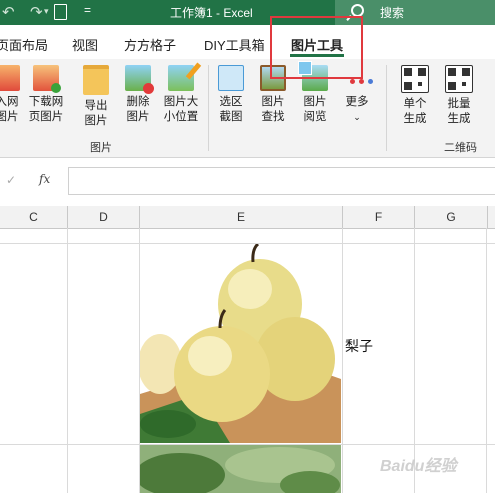 This screenshot has width=495, height=493. What do you see at coordinates (150, 44) in the screenshot?
I see `tab-fangfang-grid: 方方格子` at bounding box center [150, 44].